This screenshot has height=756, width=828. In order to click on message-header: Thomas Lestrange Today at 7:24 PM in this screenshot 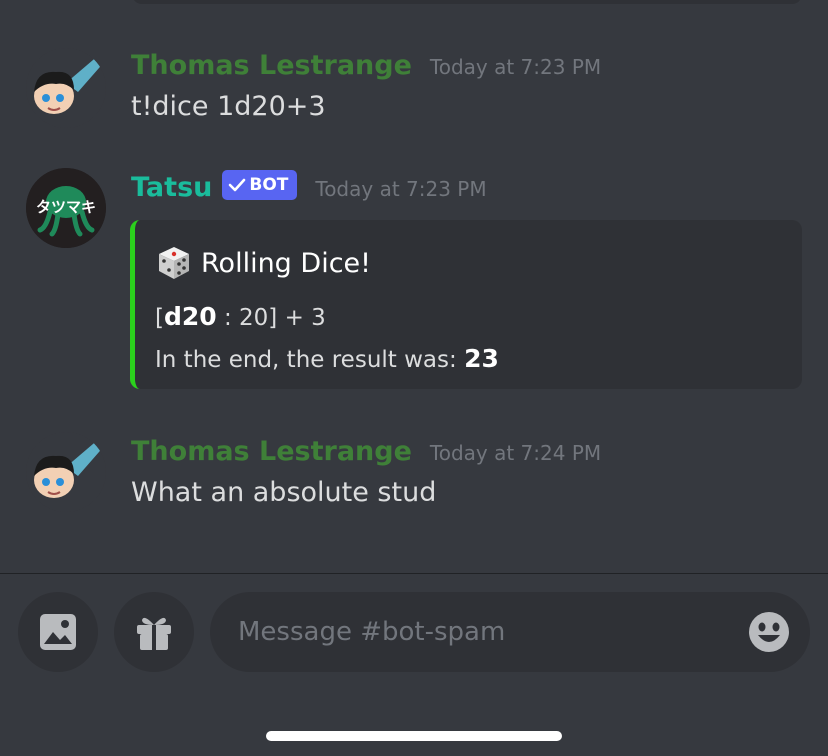, I will do `click(366, 451)`.